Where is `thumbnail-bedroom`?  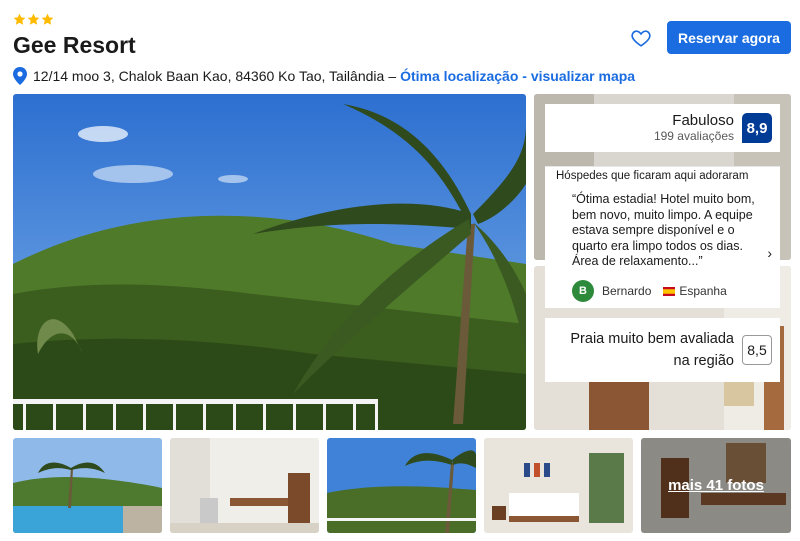 thumbnail-bedroom is located at coordinates (558, 485).